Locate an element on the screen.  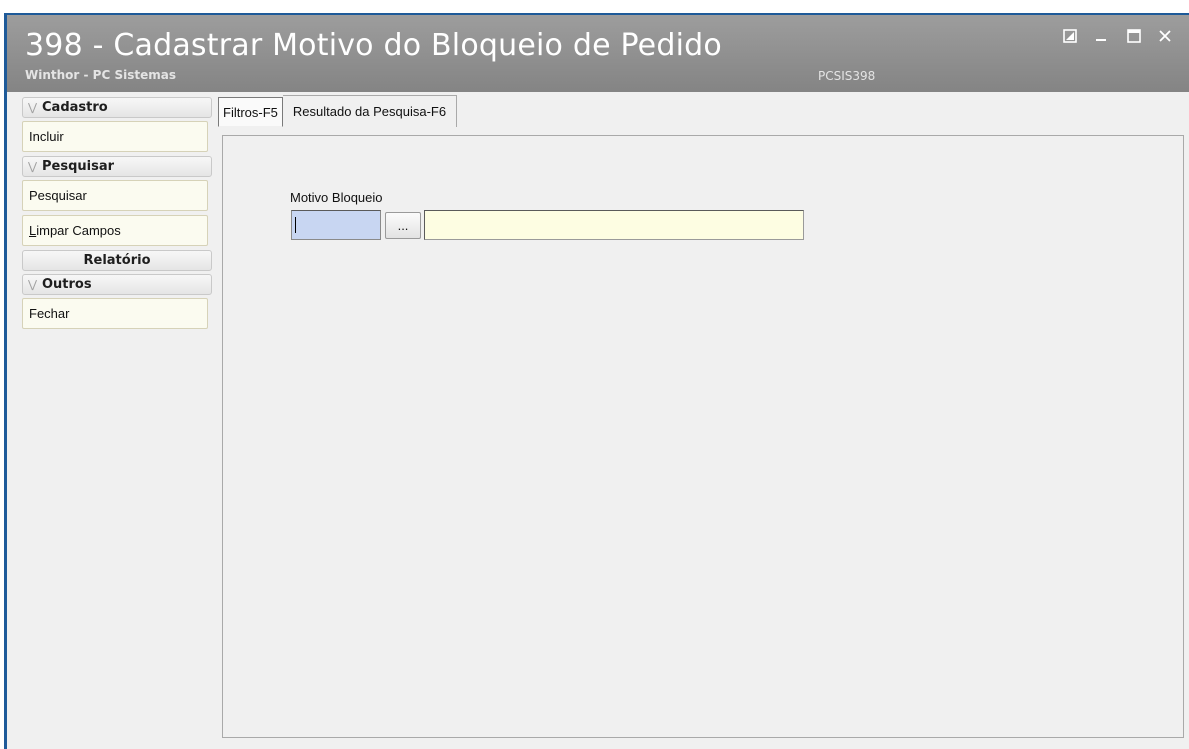
tab-label: Resultado da Pesquisa-F6 is located at coordinates (369, 111).